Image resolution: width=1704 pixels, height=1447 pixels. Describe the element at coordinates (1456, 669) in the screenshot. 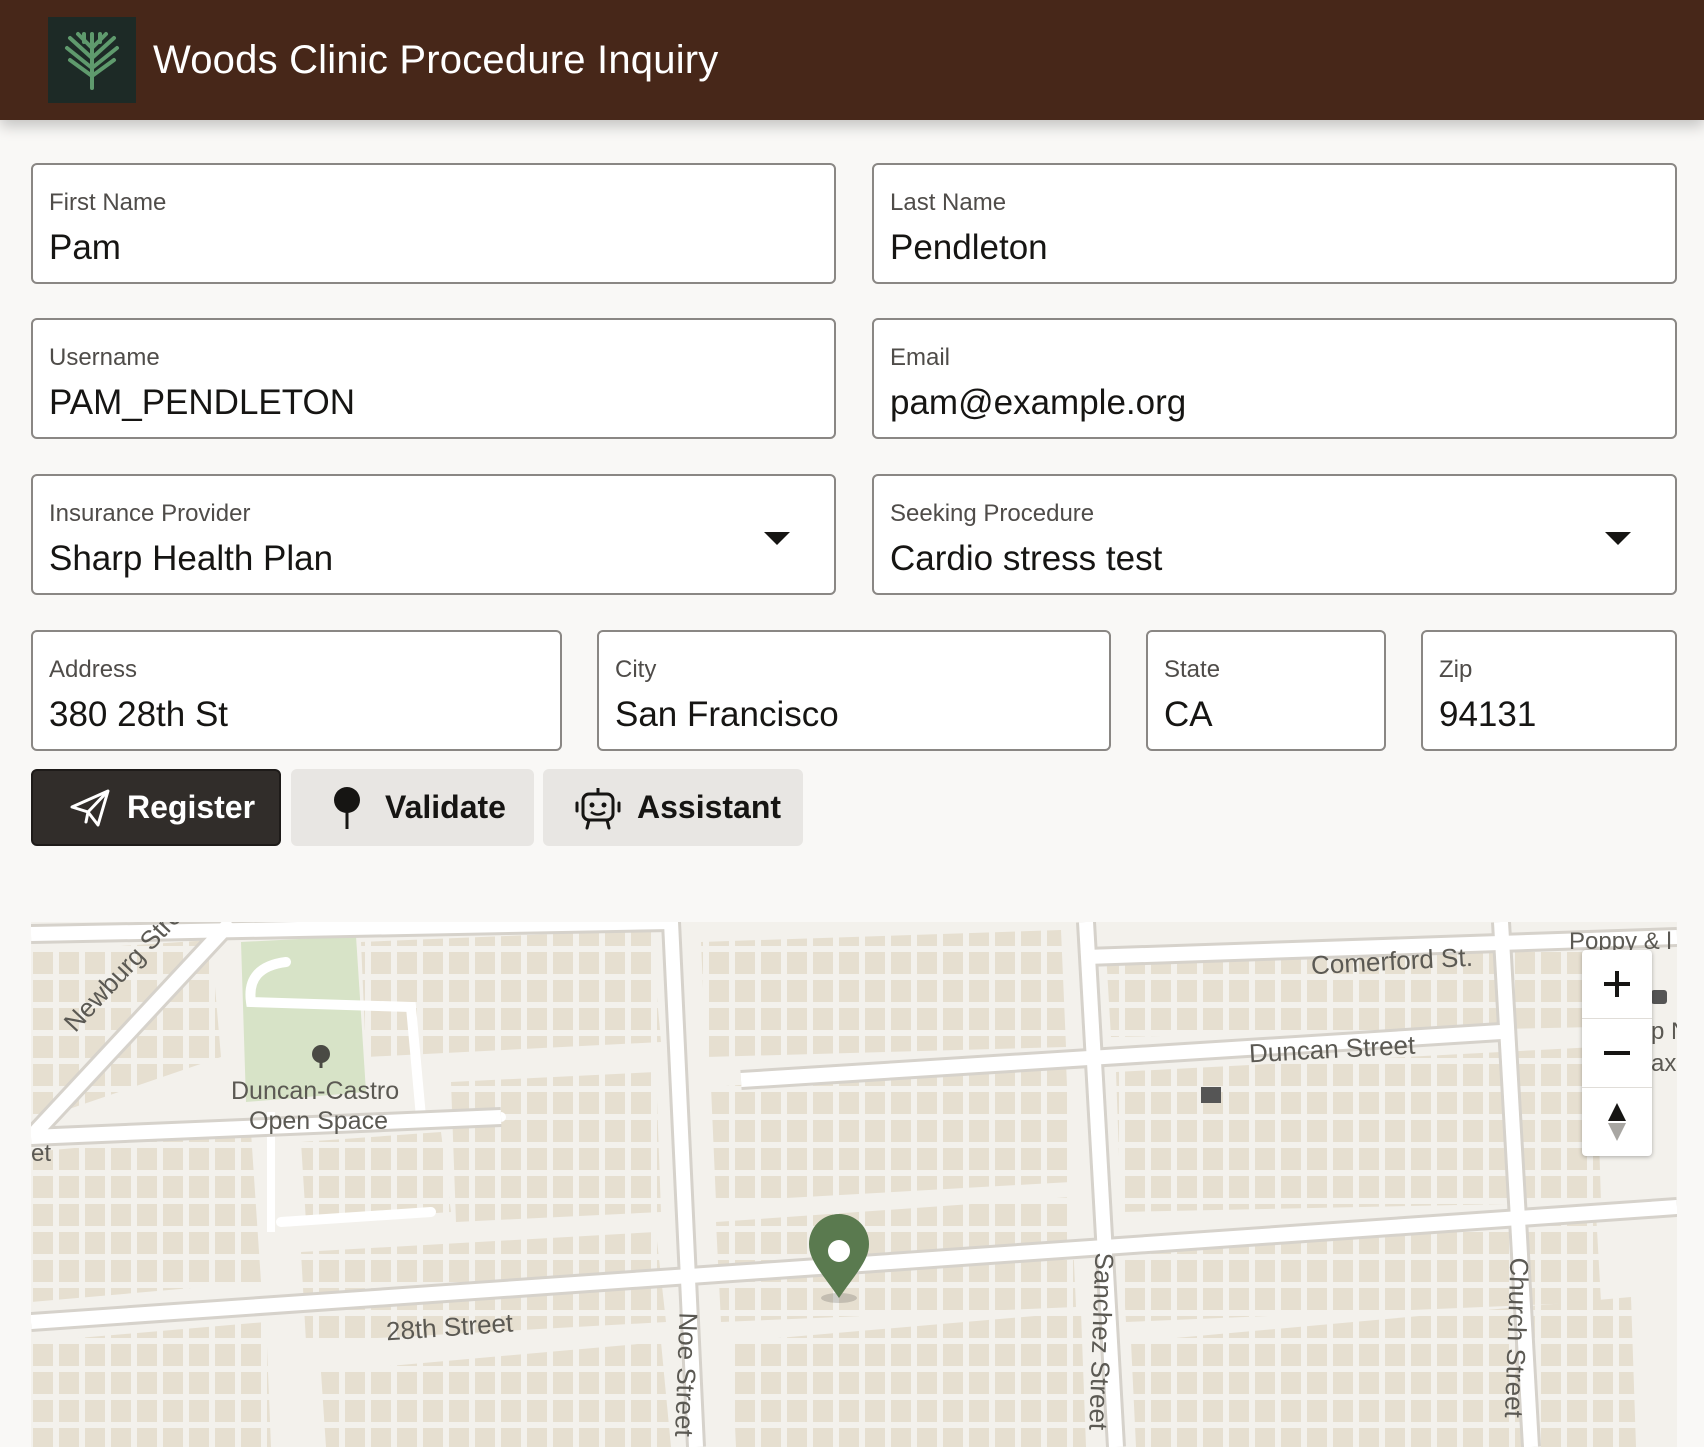

I see `zip-label: Zip` at that location.